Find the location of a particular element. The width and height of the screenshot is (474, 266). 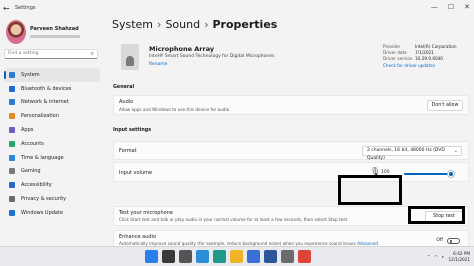

sidebar-item-windows-update: Windows Update is located at coordinates (52, 213).